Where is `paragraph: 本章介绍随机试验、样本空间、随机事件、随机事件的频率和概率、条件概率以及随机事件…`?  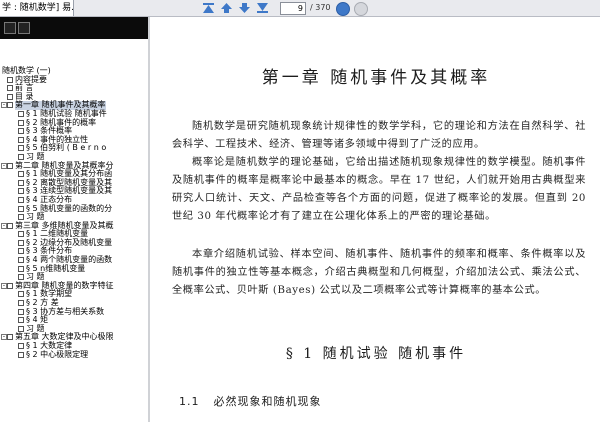 paragraph: 本章介绍随机试验、样本空间、随机事件、随机事件的频率和概率、条件概率以及随机事件… is located at coordinates (379, 272).